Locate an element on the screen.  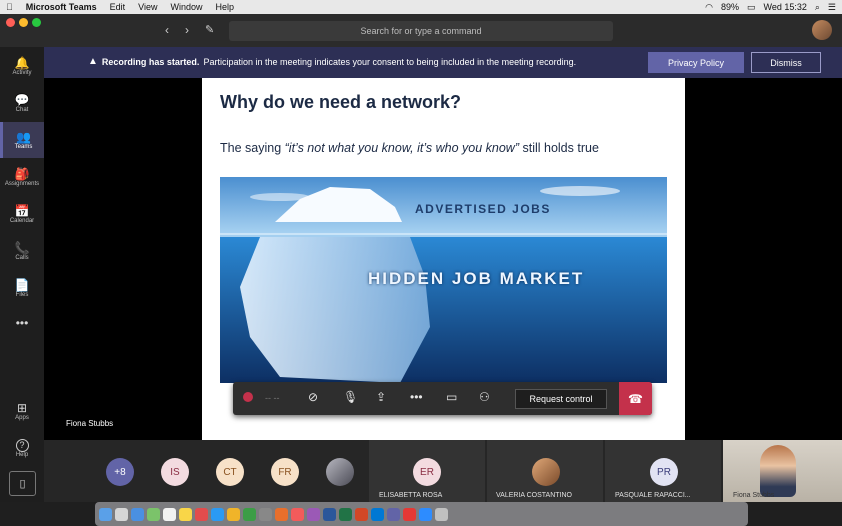
participant-initials-er: ER is located at coordinates (427, 472).